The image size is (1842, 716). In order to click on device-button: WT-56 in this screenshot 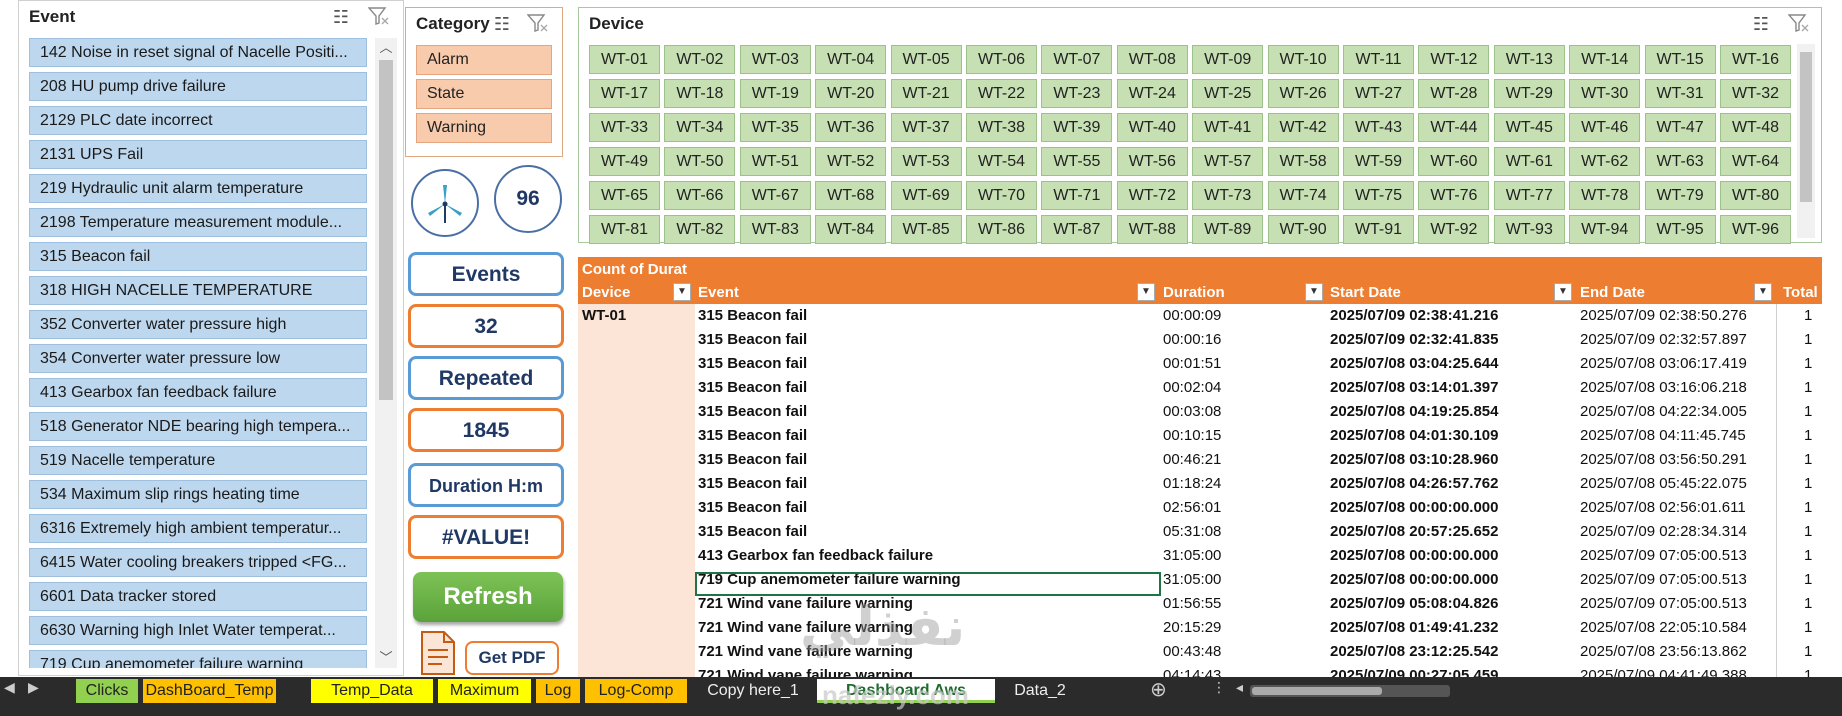, I will do `click(1152, 161)`.